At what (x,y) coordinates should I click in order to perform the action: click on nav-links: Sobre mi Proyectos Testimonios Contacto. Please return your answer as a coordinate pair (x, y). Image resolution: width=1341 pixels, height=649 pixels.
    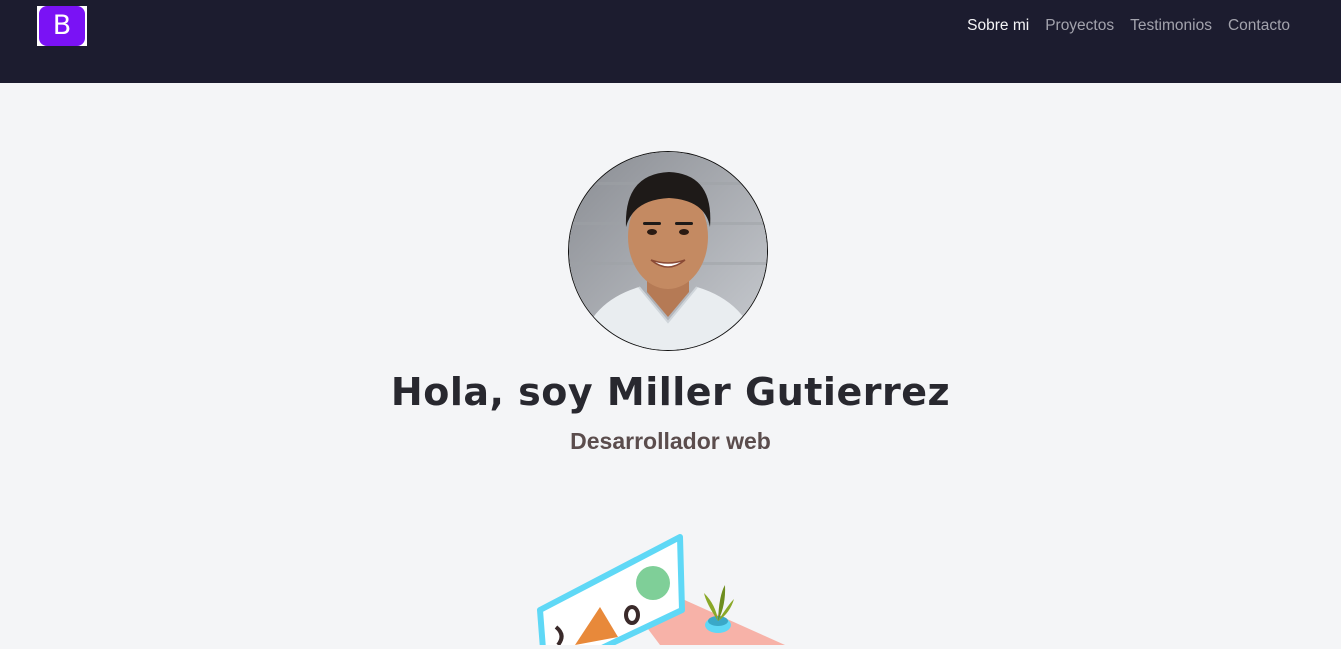
    Looking at the image, I should click on (1128, 26).